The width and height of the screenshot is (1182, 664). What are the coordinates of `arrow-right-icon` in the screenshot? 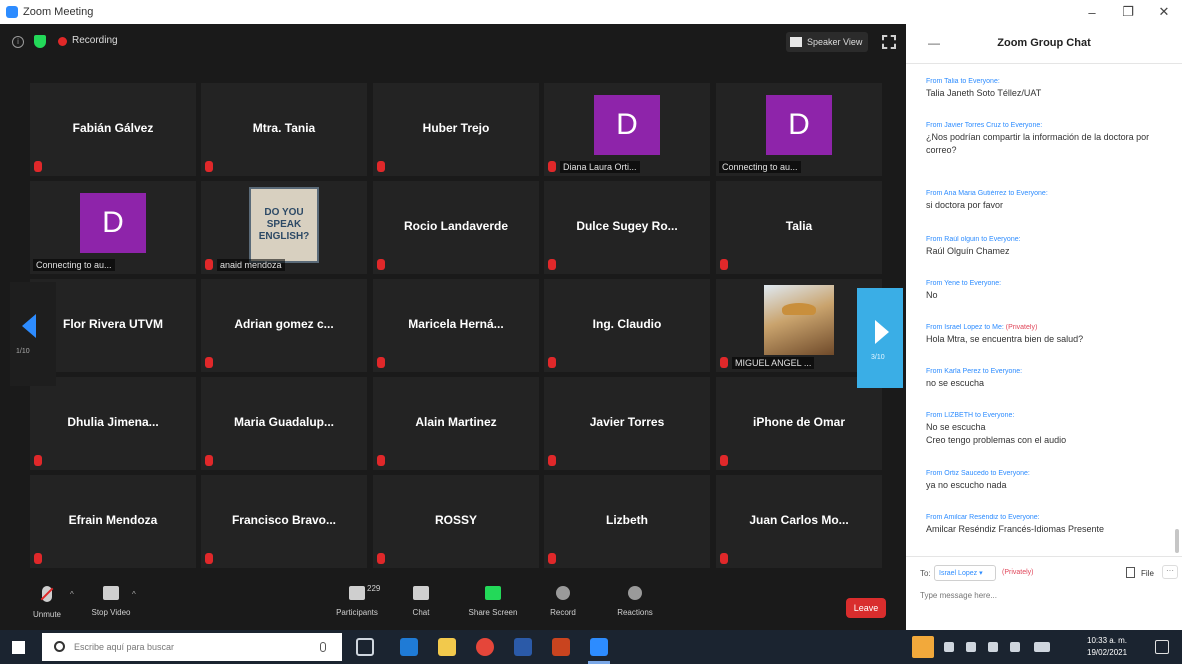 It's located at (882, 332).